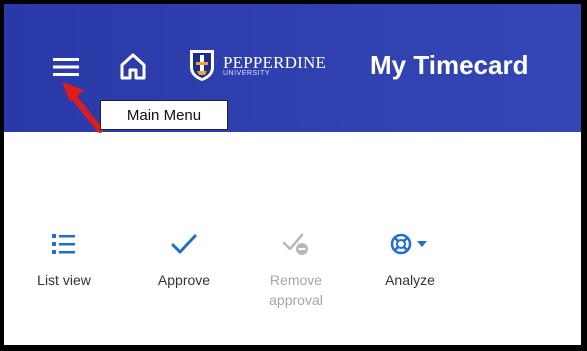 The image size is (587, 351). What do you see at coordinates (63, 244) in the screenshot?
I see `list-view-icon` at bounding box center [63, 244].